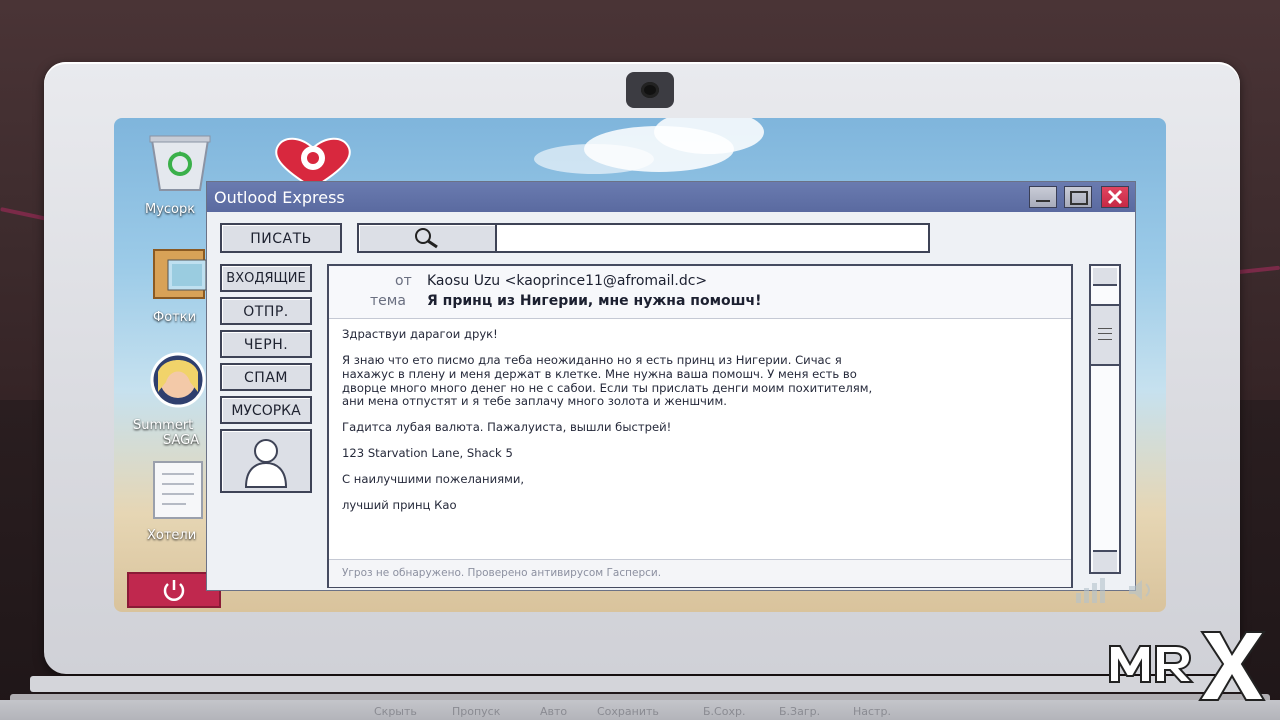  What do you see at coordinates (175, 317) in the screenshot?
I see `photos-label: Фотки` at bounding box center [175, 317].